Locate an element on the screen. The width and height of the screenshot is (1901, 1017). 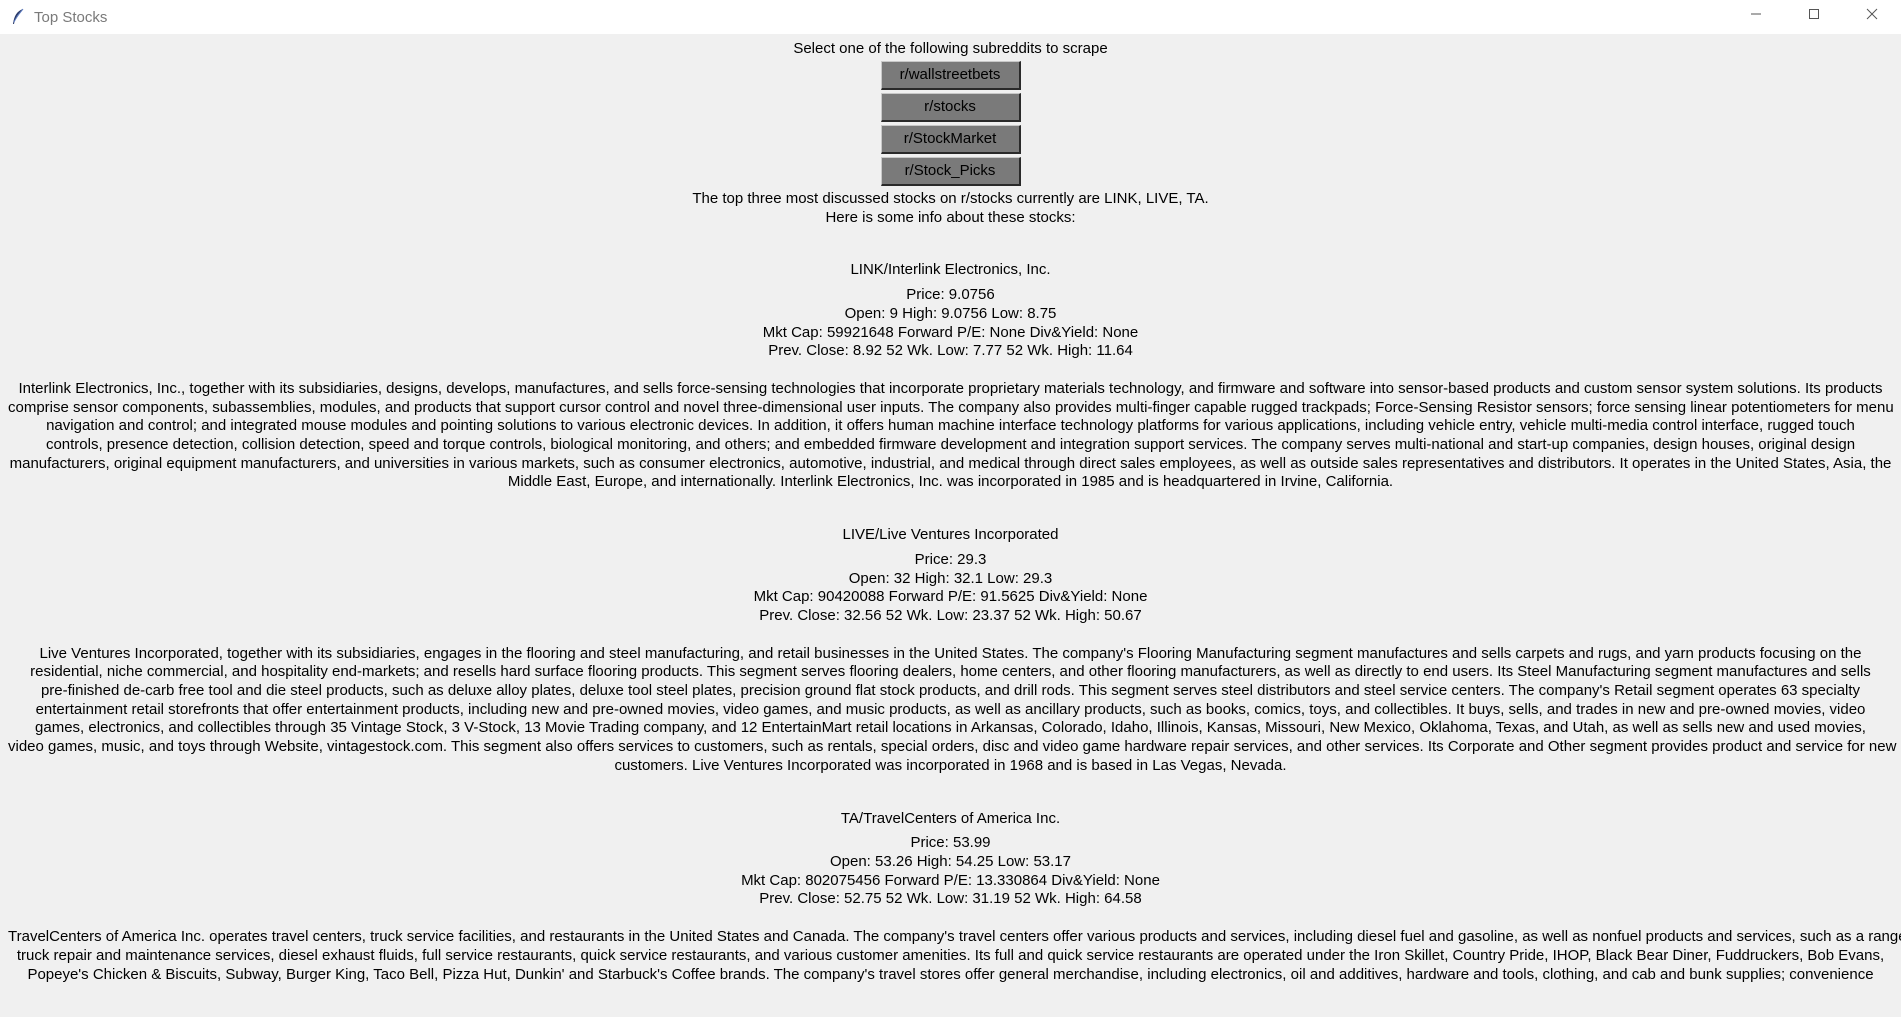
close-icon is located at coordinates (1872, 14).